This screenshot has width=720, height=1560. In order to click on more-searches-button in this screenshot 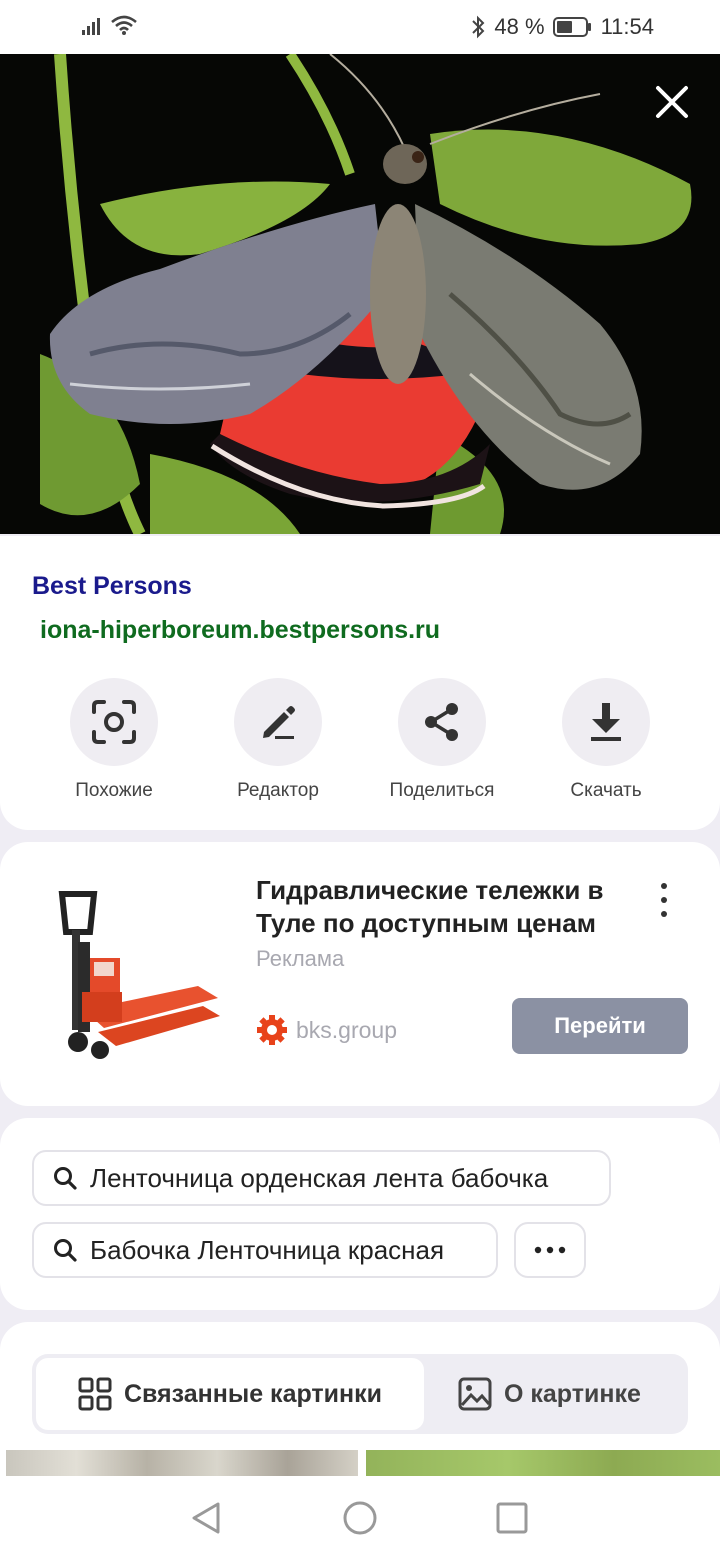, I will do `click(550, 1250)`.